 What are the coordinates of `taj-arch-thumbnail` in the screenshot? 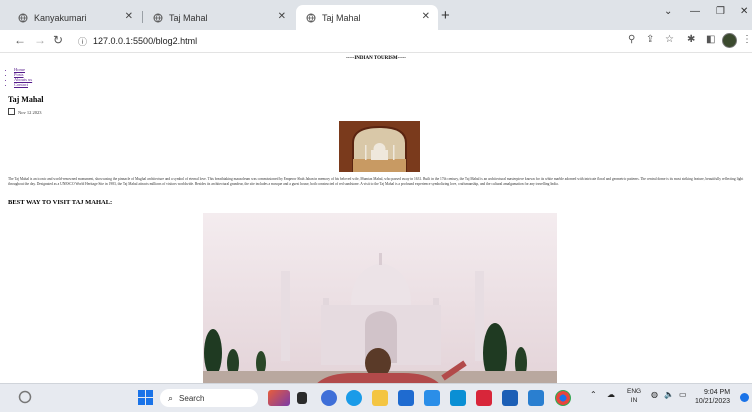 It's located at (379, 146).